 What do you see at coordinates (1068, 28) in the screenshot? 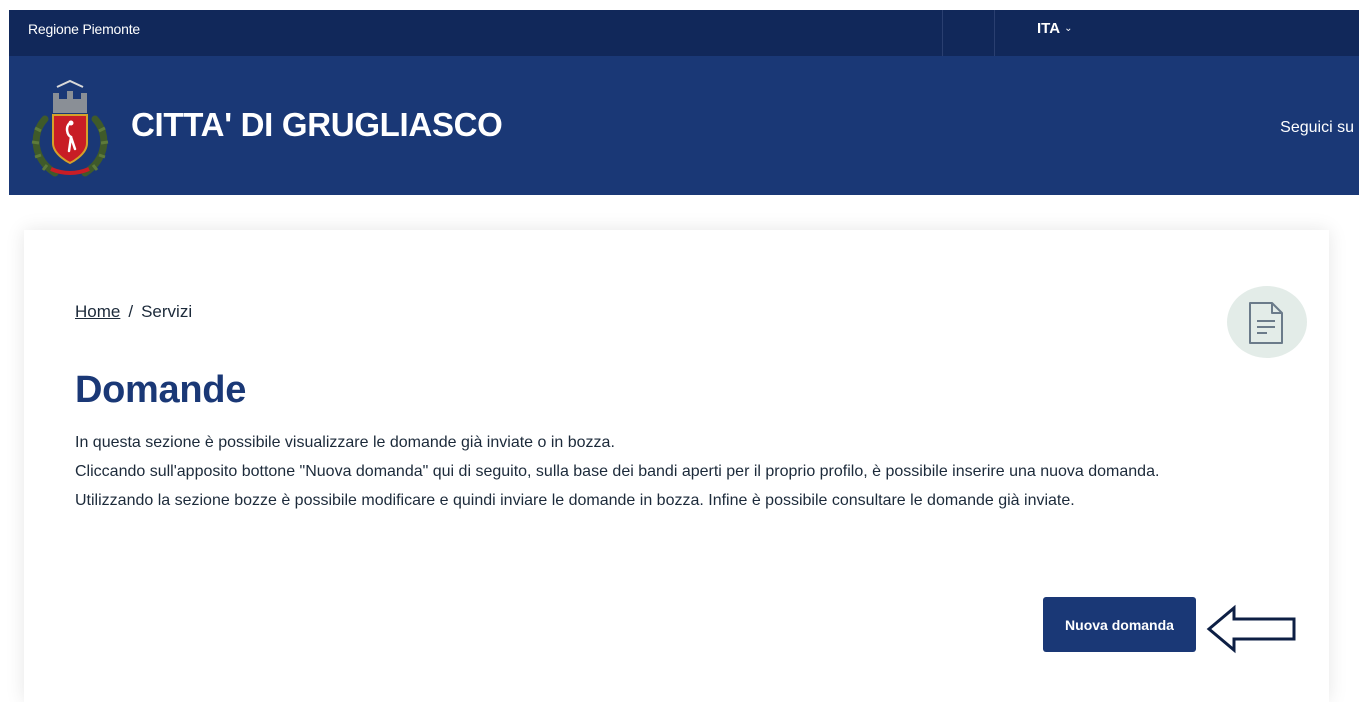
I see `chevron-down-icon: ⌄` at bounding box center [1068, 28].